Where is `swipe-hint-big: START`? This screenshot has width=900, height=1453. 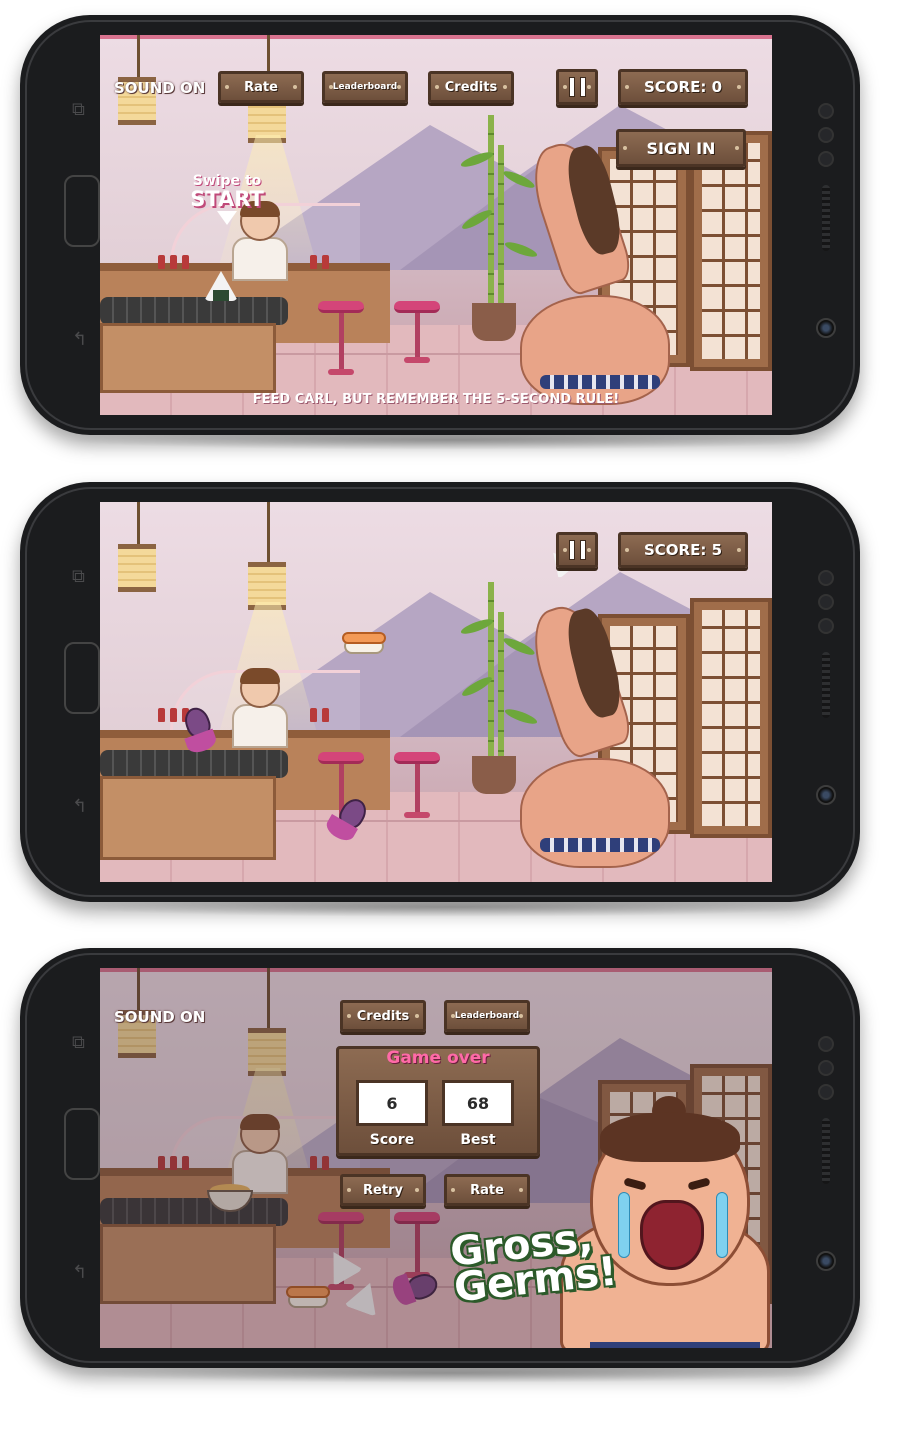
swipe-hint-big: START is located at coordinates (227, 199).